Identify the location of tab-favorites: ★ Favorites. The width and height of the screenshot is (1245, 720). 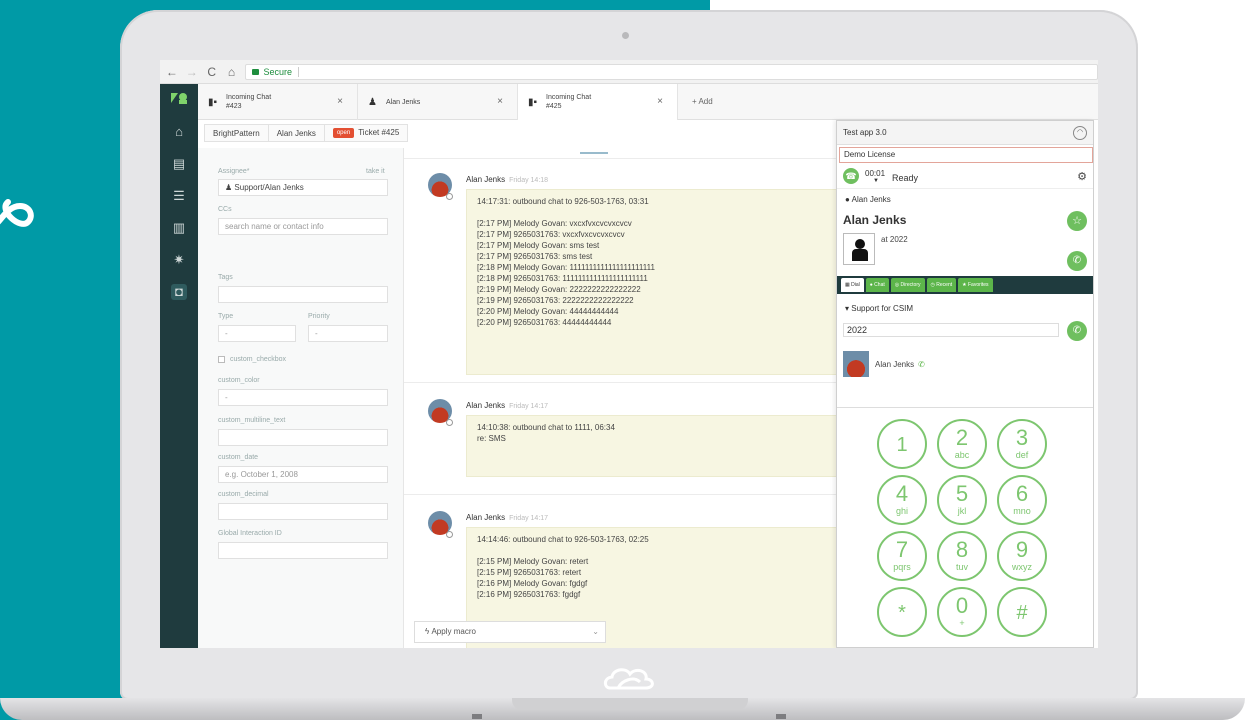
(975, 285).